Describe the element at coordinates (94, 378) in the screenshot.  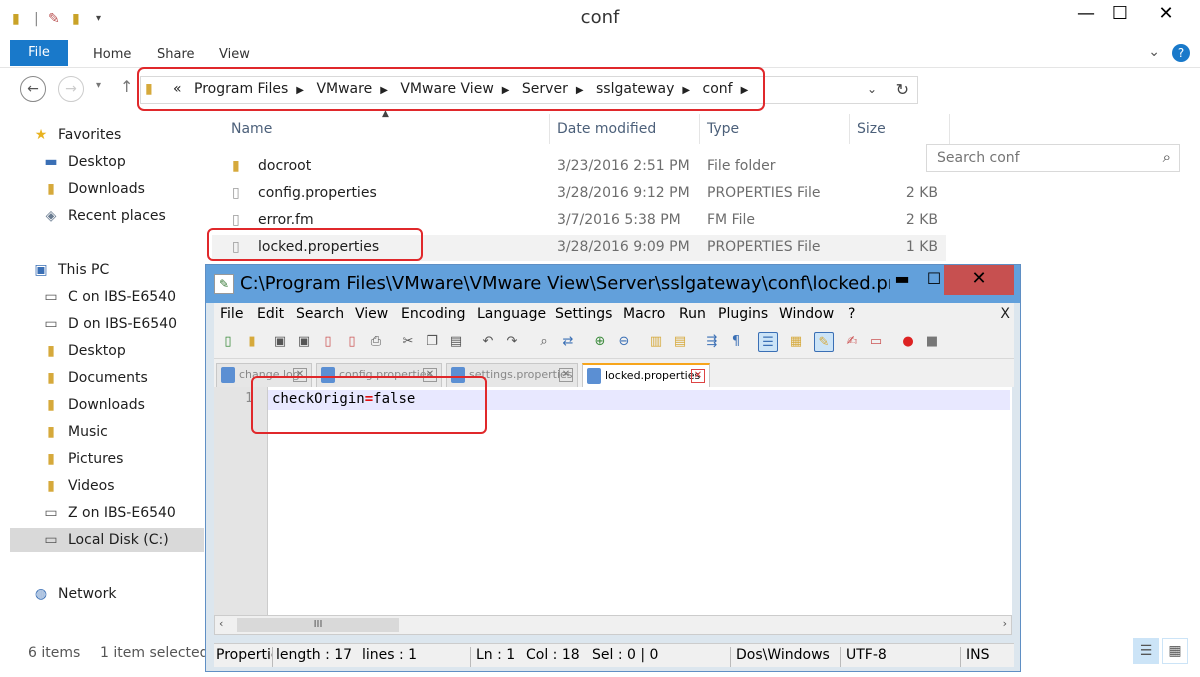
I see `nav-documents: ▮ Documents` at that location.